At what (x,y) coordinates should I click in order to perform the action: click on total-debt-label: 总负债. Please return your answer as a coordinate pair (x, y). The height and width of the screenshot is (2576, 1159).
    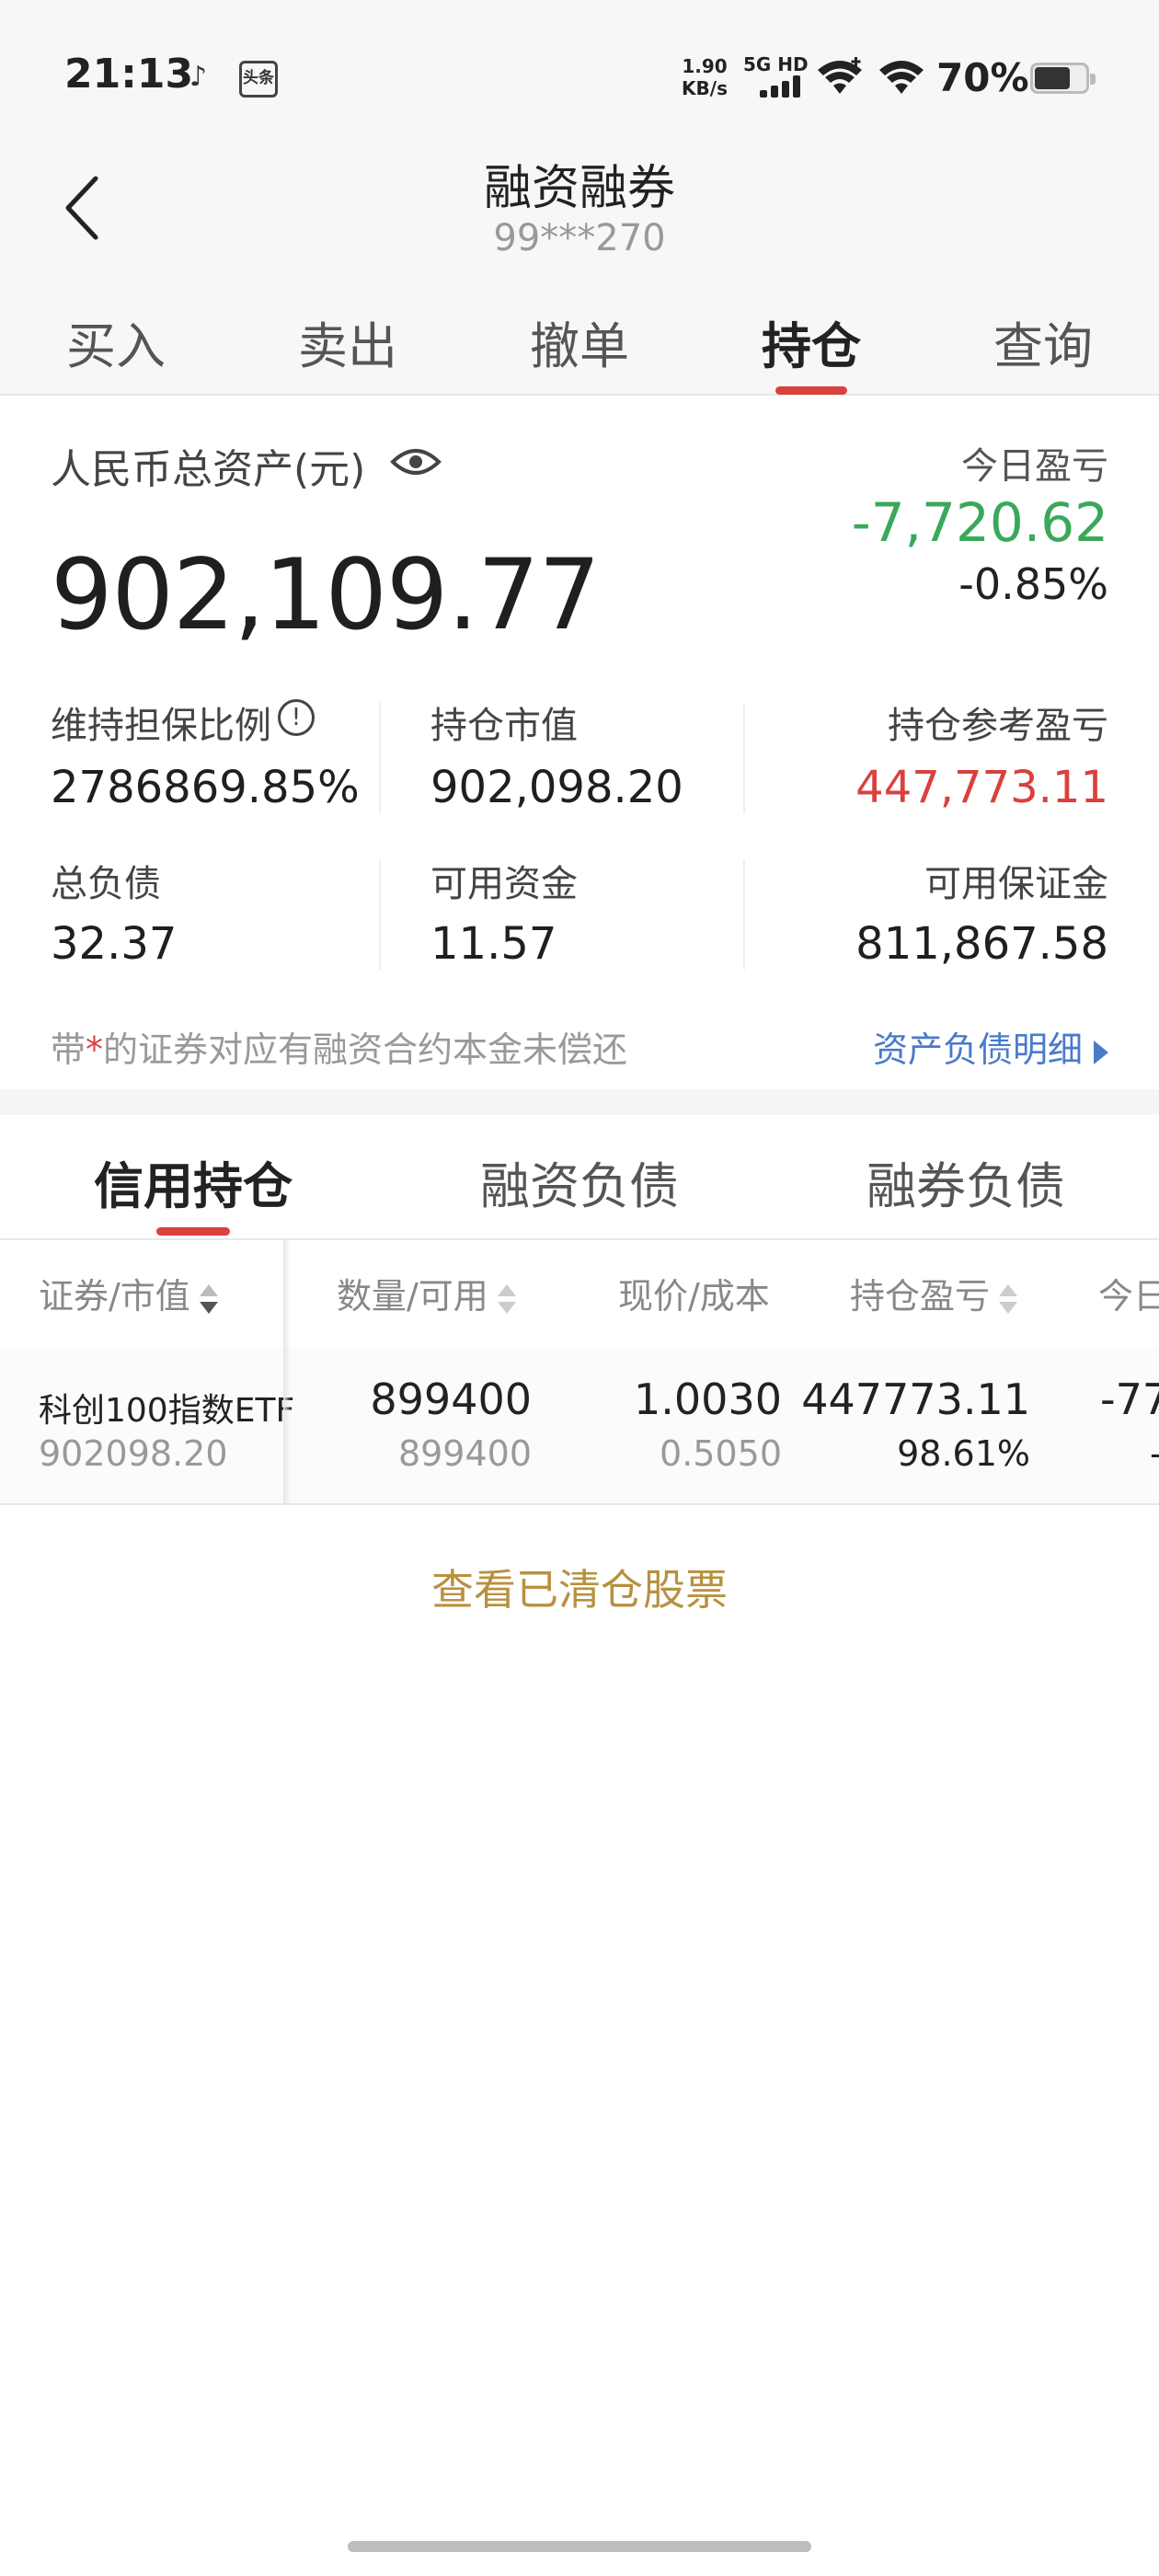
    Looking at the image, I should click on (106, 884).